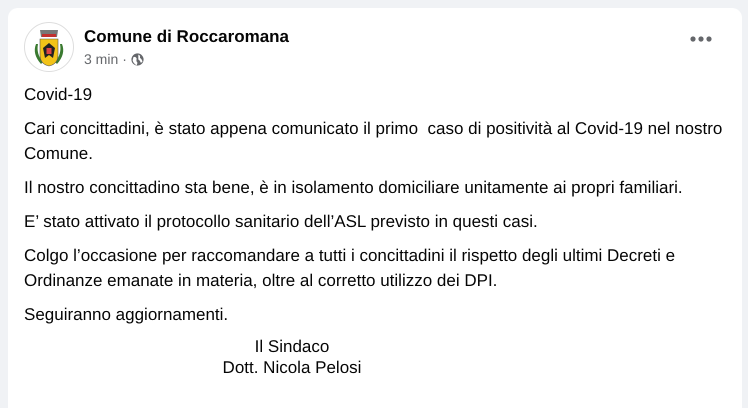  Describe the element at coordinates (374, 141) in the screenshot. I see `post-paragraph: Cari concittadini, è stato appena comunicato il primo caso di positività al Covid-19 nel nostro Comune.` at that location.